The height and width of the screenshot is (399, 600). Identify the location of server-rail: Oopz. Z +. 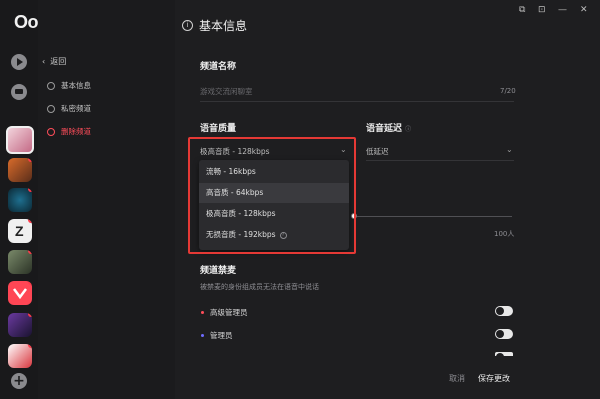
(31, 199).